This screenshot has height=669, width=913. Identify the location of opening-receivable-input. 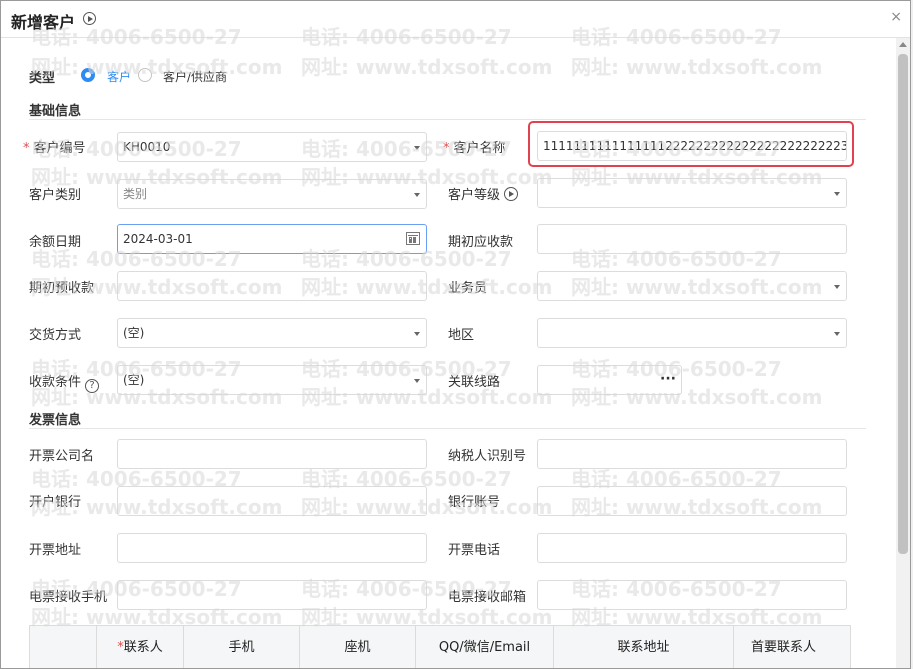
(692, 239).